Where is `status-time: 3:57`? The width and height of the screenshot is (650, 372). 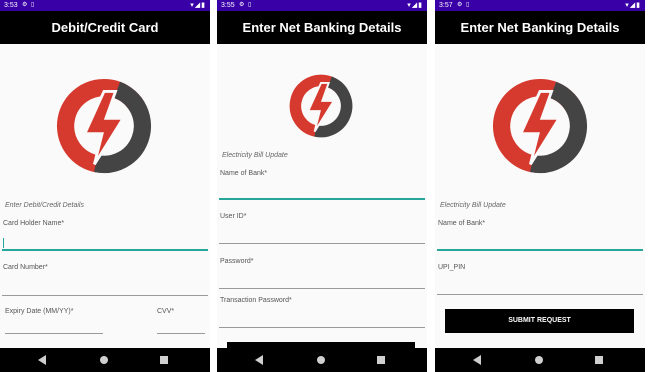 status-time: 3:57 is located at coordinates (446, 5).